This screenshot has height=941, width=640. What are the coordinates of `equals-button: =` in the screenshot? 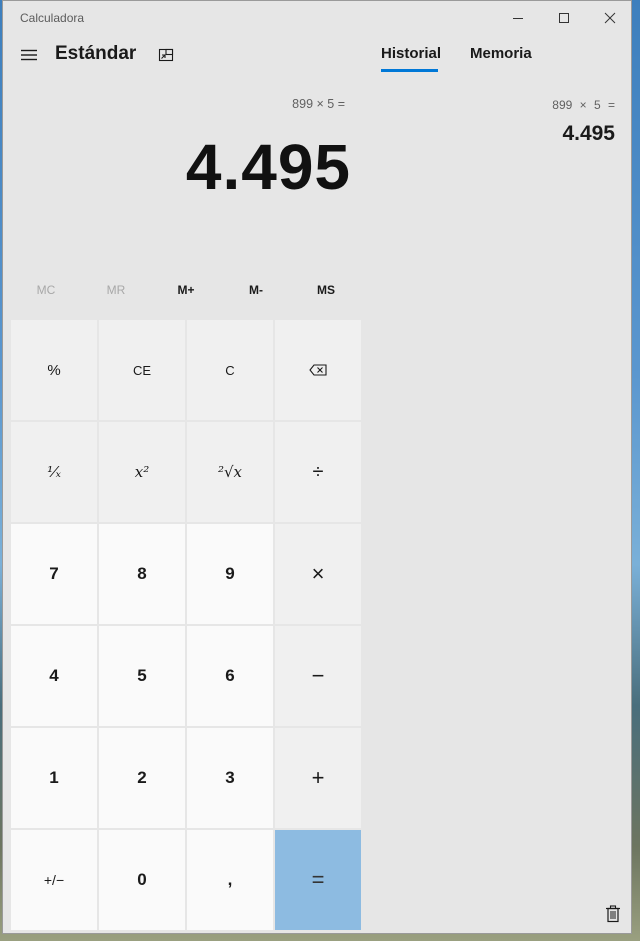 It's located at (318, 880).